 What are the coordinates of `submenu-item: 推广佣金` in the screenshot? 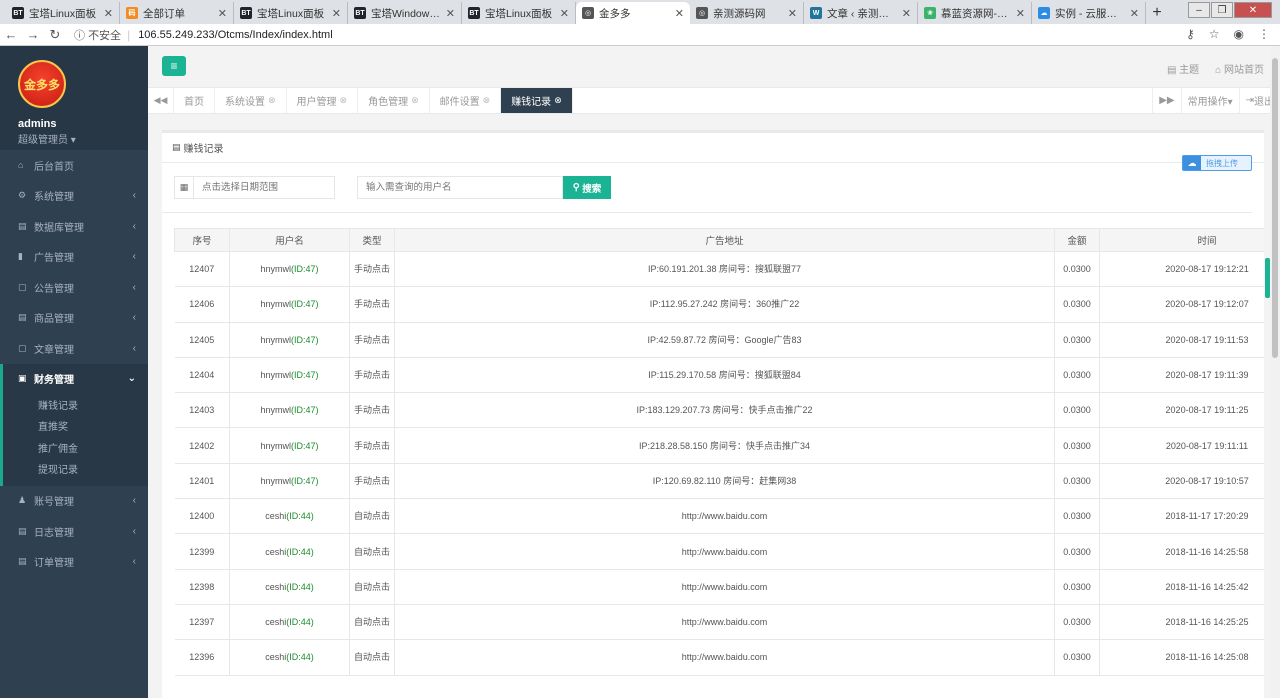 It's located at (75, 448).